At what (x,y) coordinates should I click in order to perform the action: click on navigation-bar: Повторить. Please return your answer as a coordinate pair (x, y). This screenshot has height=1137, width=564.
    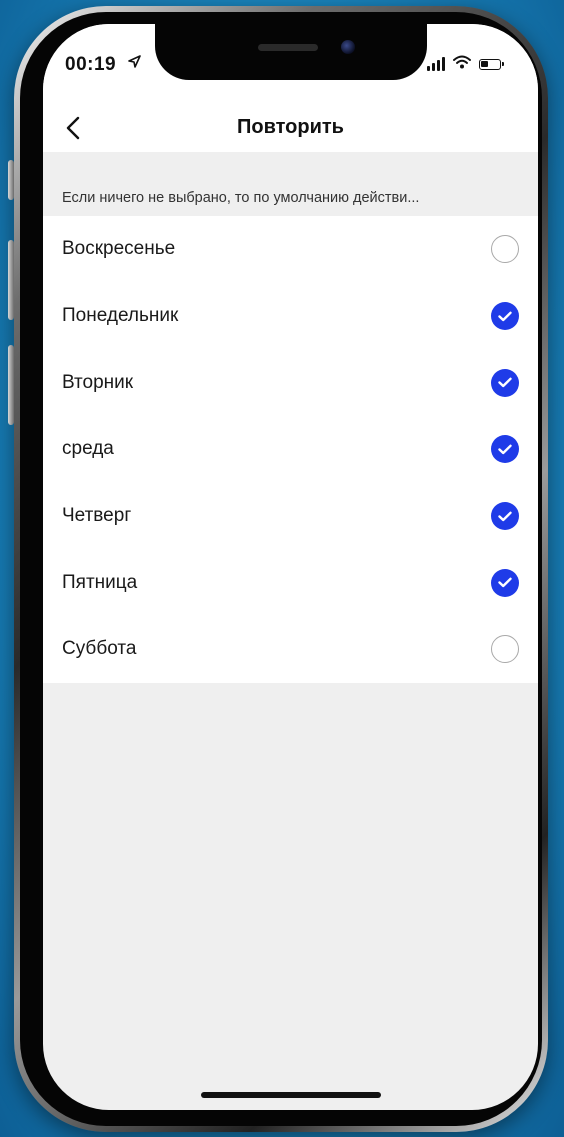
    Looking at the image, I should click on (290, 128).